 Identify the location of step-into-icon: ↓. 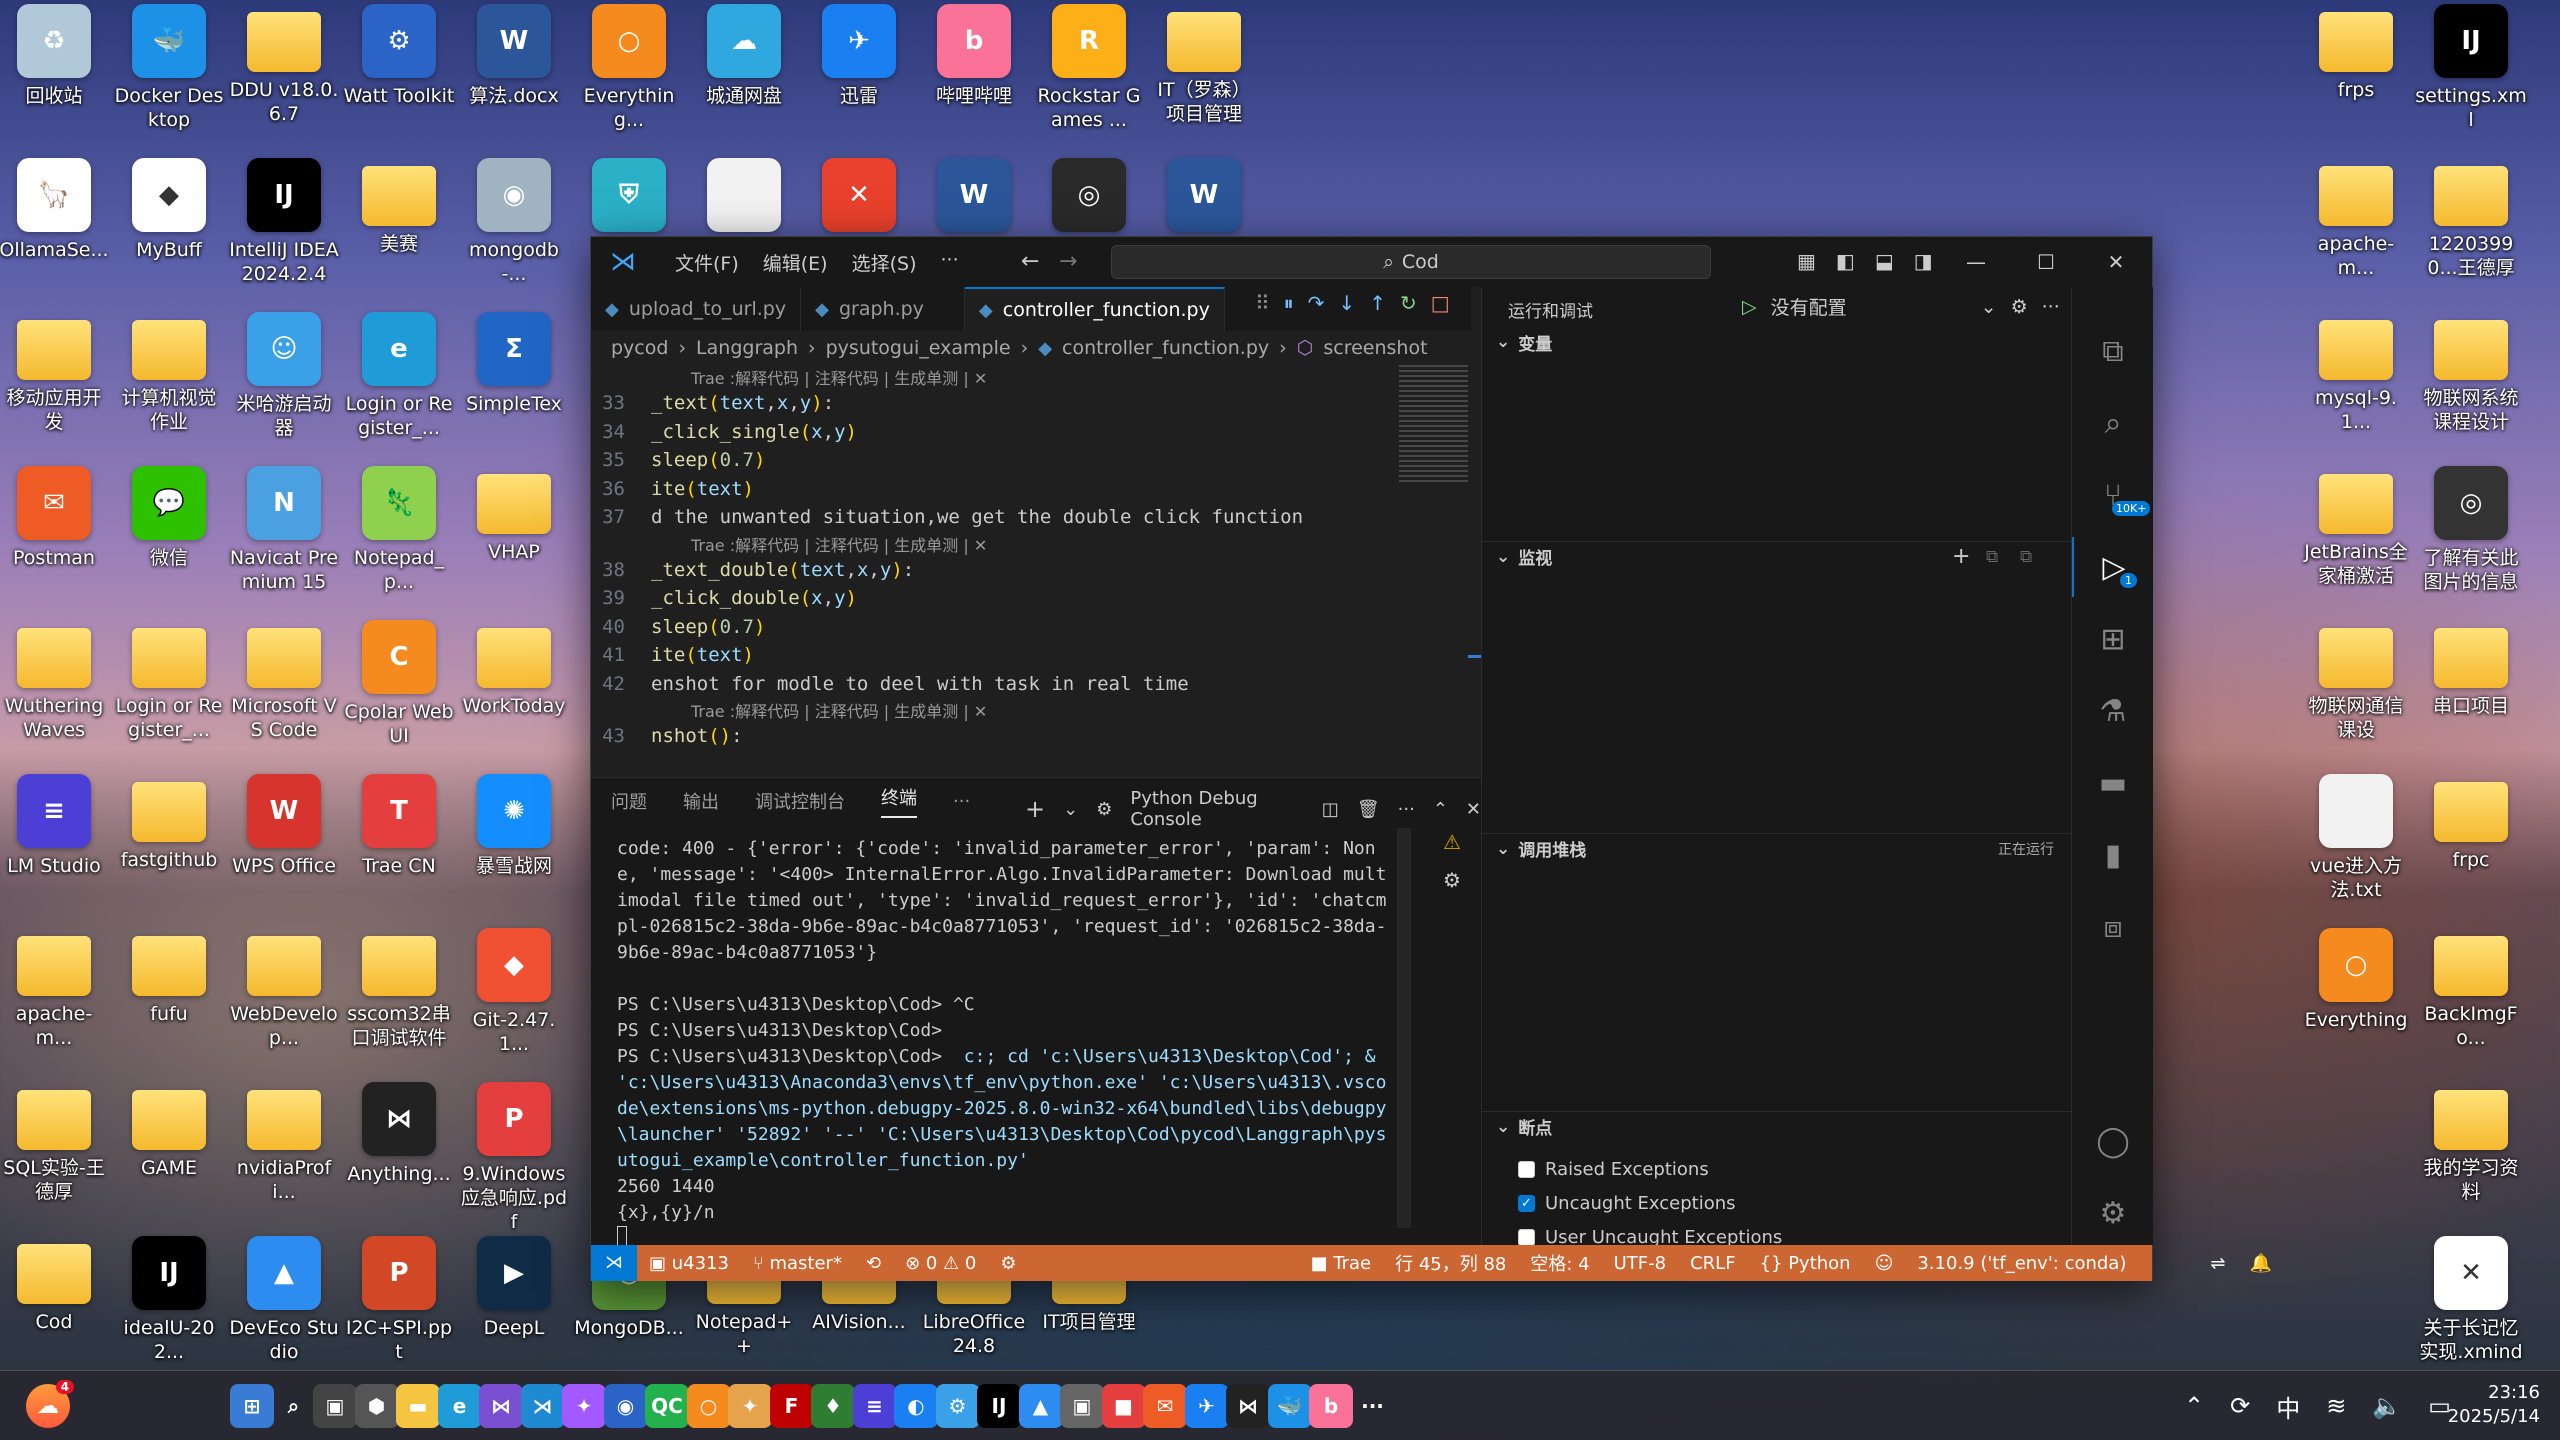
(1346, 303).